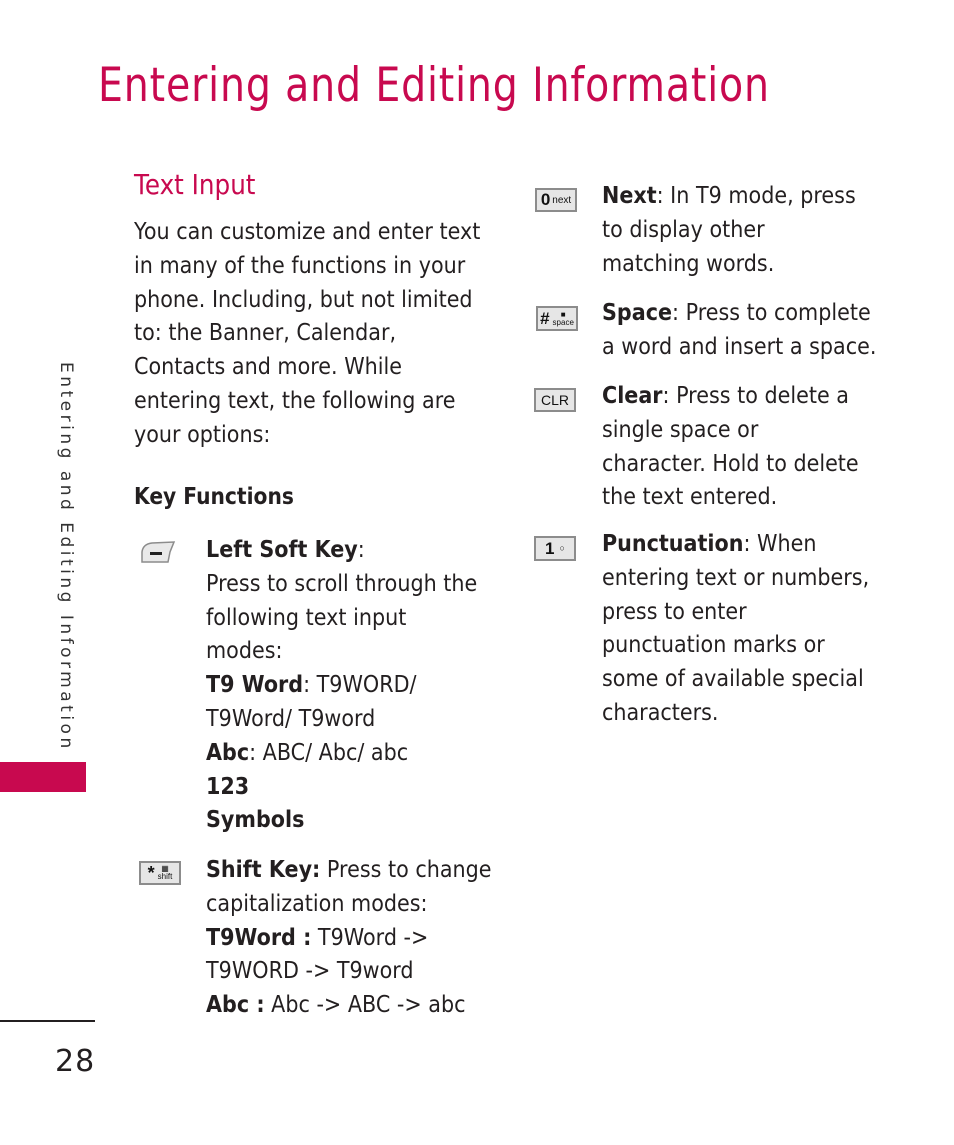 The width and height of the screenshot is (954, 1145). I want to click on key-name: Left Soft Key, so click(282, 550).